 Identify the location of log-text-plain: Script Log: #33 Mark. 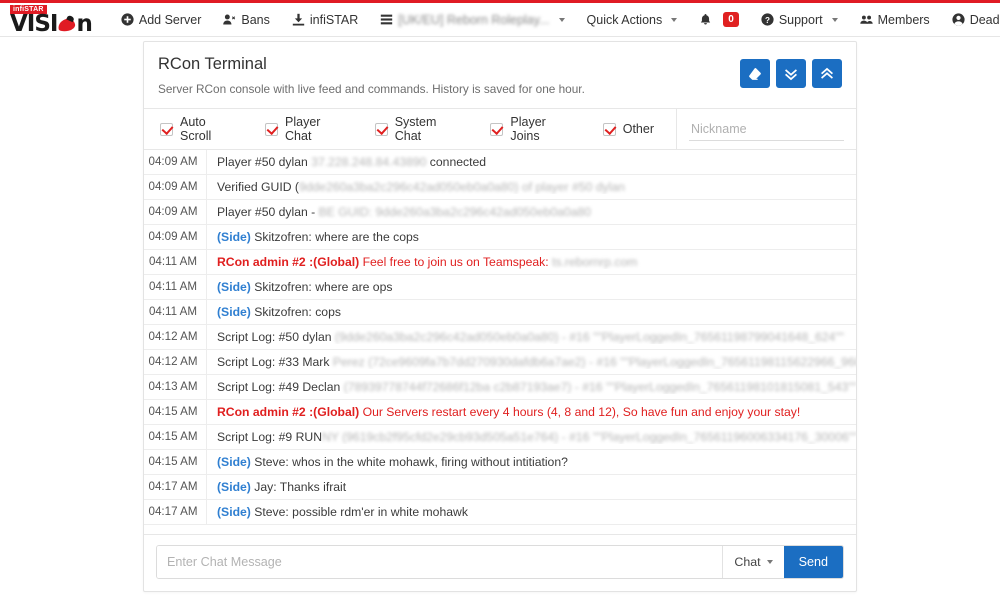
(275, 362).